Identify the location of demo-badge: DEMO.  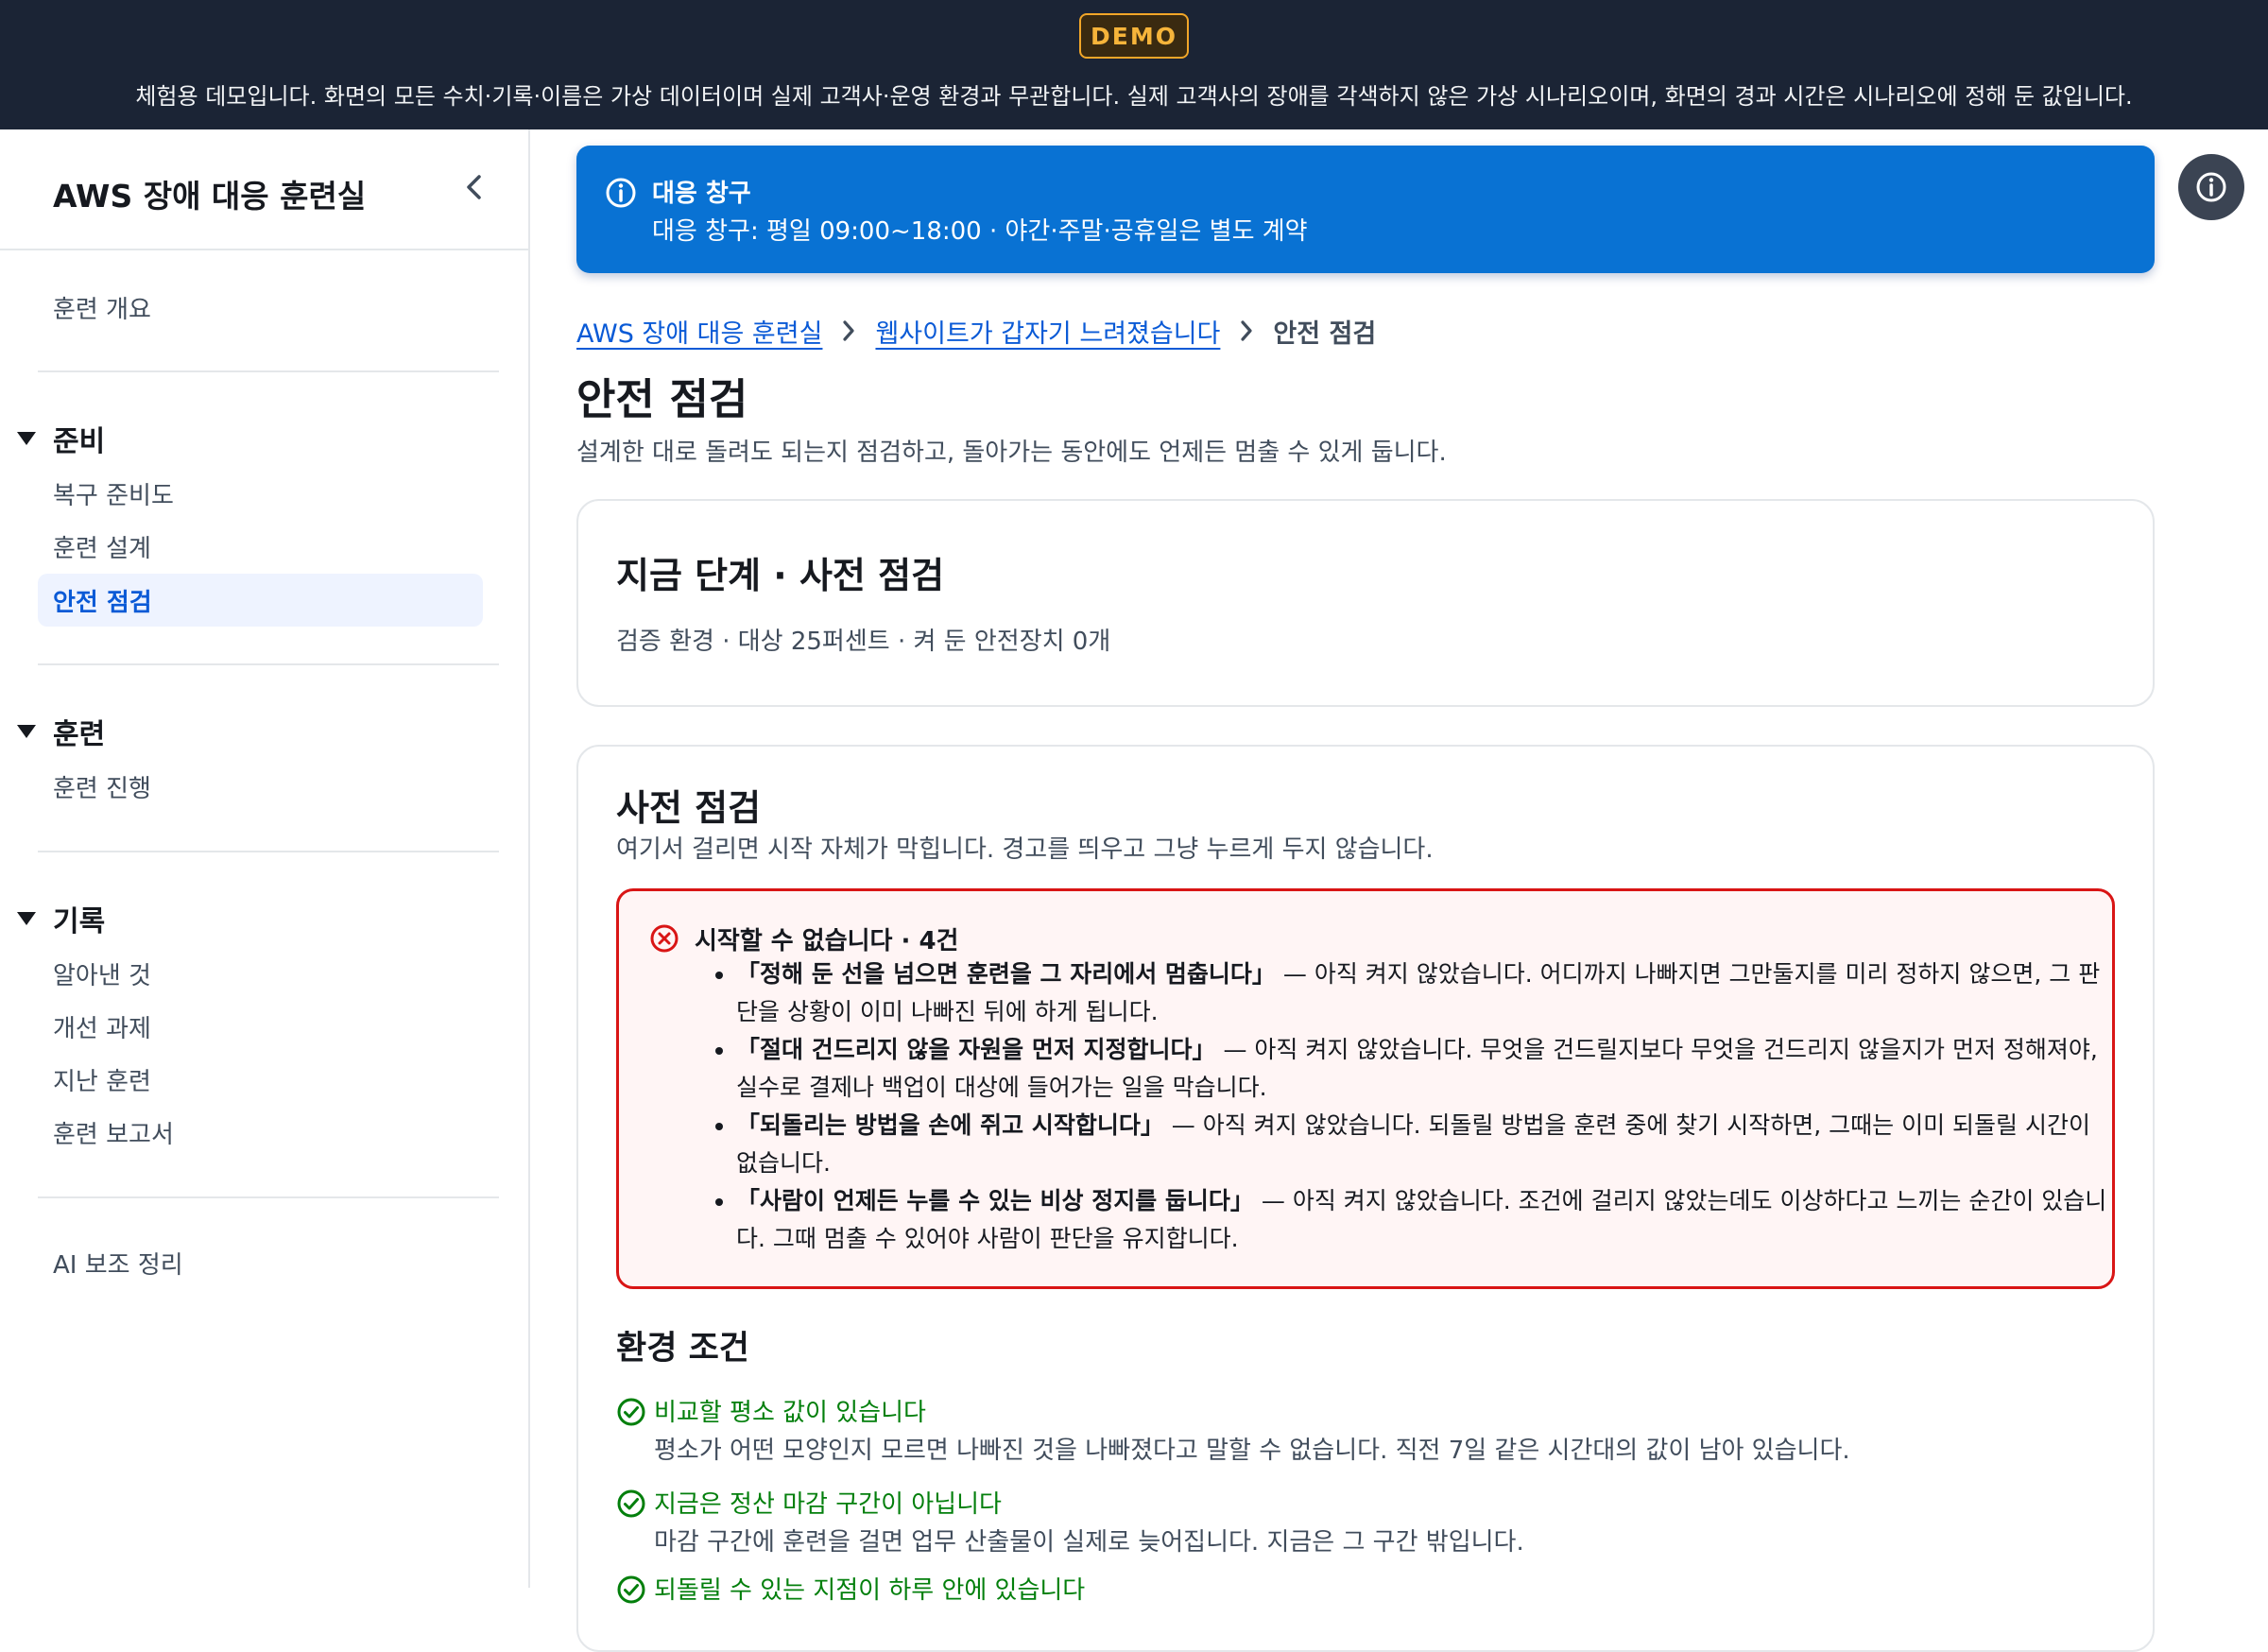
(1134, 36).